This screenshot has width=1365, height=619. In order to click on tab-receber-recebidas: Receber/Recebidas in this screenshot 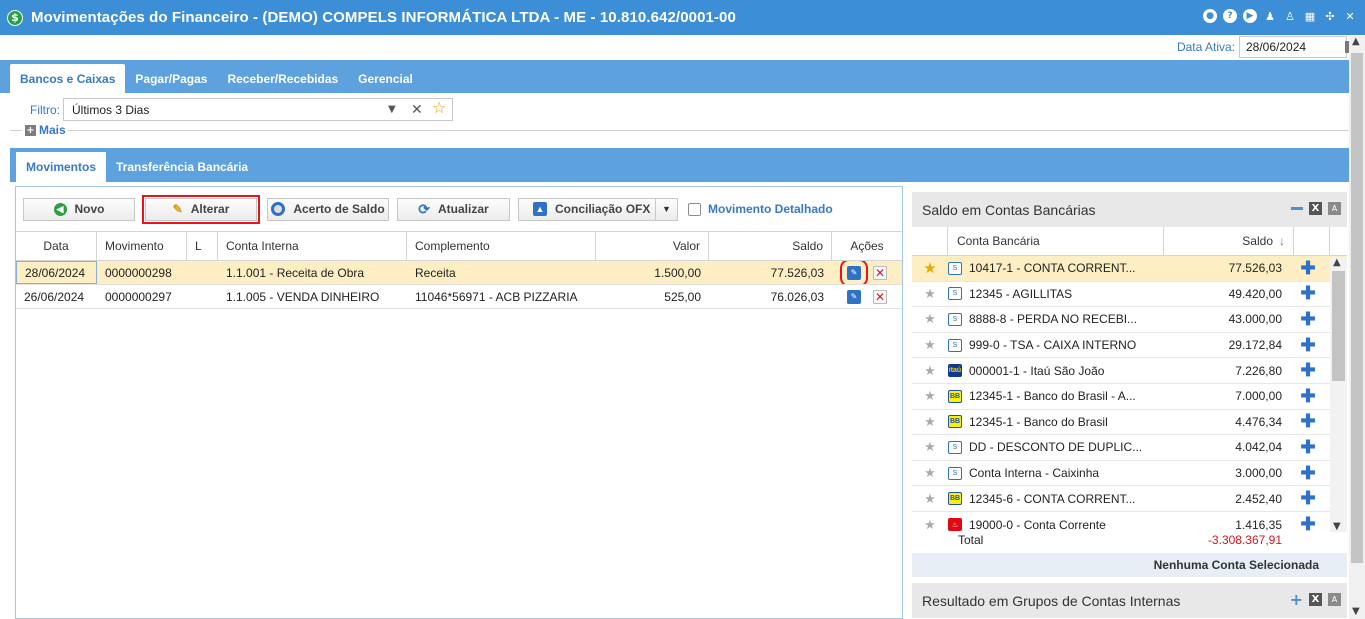, I will do `click(282, 78)`.